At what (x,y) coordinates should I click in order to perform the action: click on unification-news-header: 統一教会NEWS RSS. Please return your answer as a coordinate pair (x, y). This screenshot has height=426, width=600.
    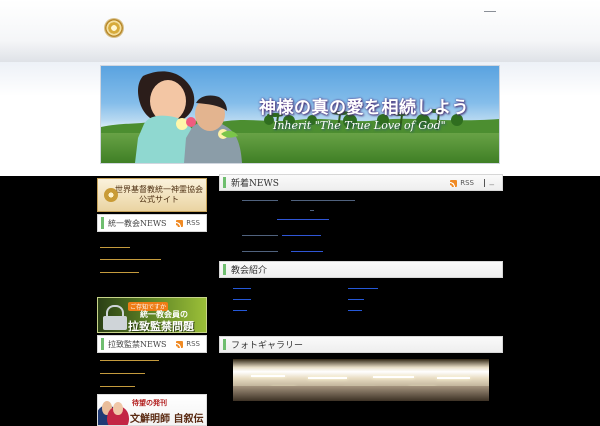
    Looking at the image, I should click on (152, 223).